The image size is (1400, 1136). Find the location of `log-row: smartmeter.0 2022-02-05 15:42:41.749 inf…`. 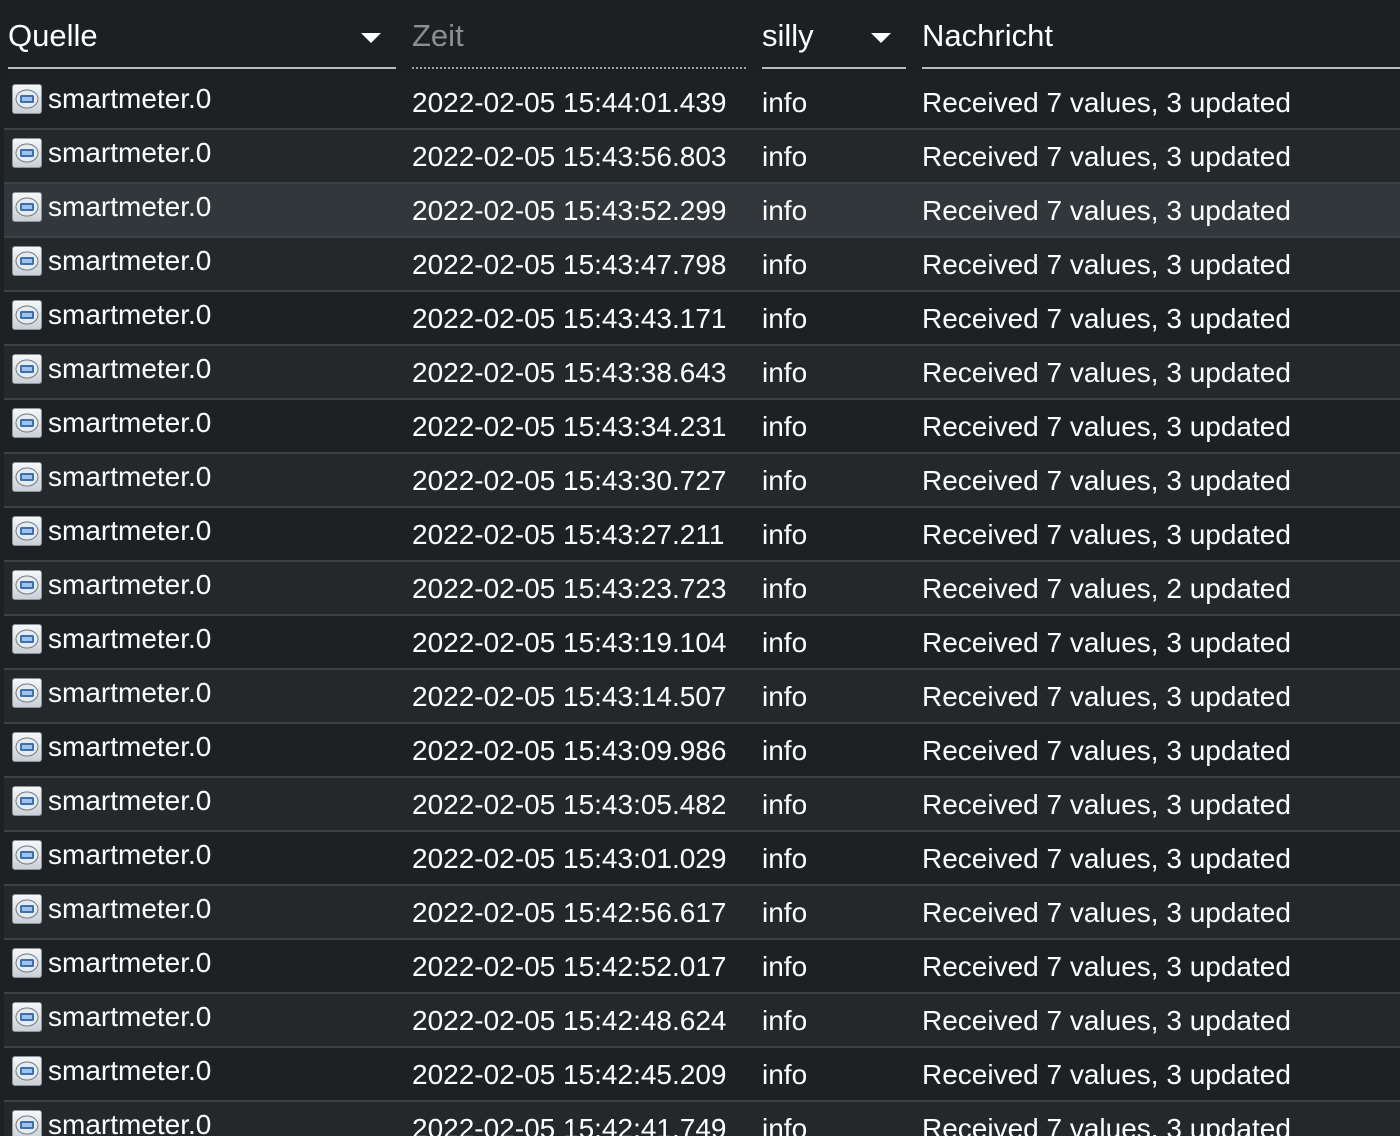

log-row: smartmeter.0 2022-02-05 15:42:41.749 inf… is located at coordinates (702, 1119).